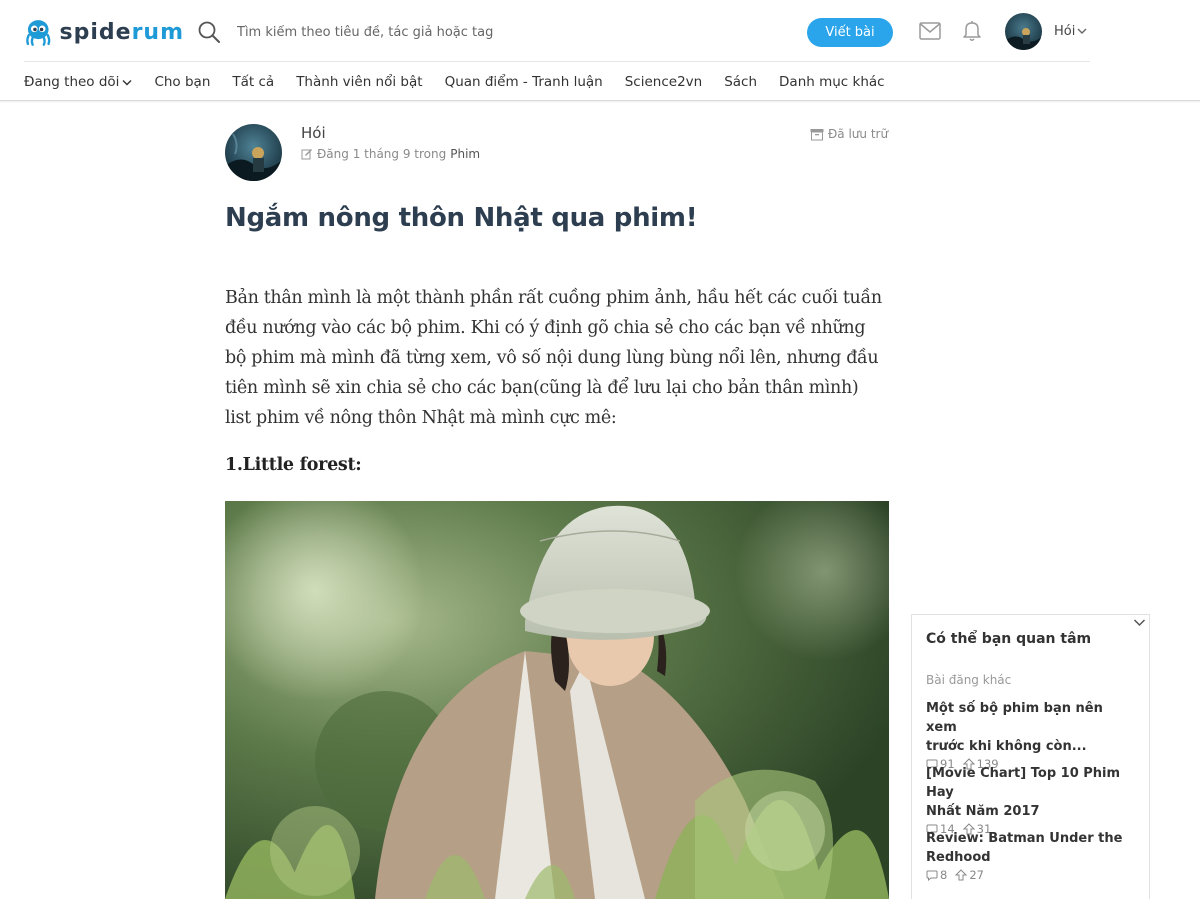  I want to click on spiderum-logo: spiderum, so click(104, 32).